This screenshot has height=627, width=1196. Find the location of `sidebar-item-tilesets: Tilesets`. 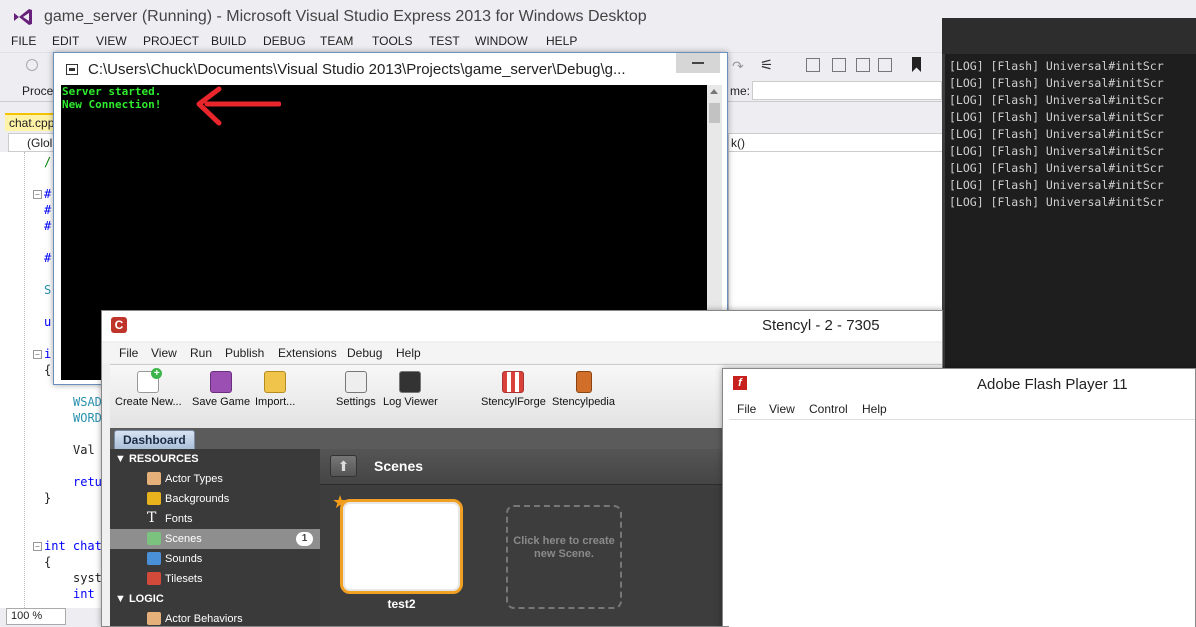

sidebar-item-tilesets: Tilesets is located at coordinates (215, 579).